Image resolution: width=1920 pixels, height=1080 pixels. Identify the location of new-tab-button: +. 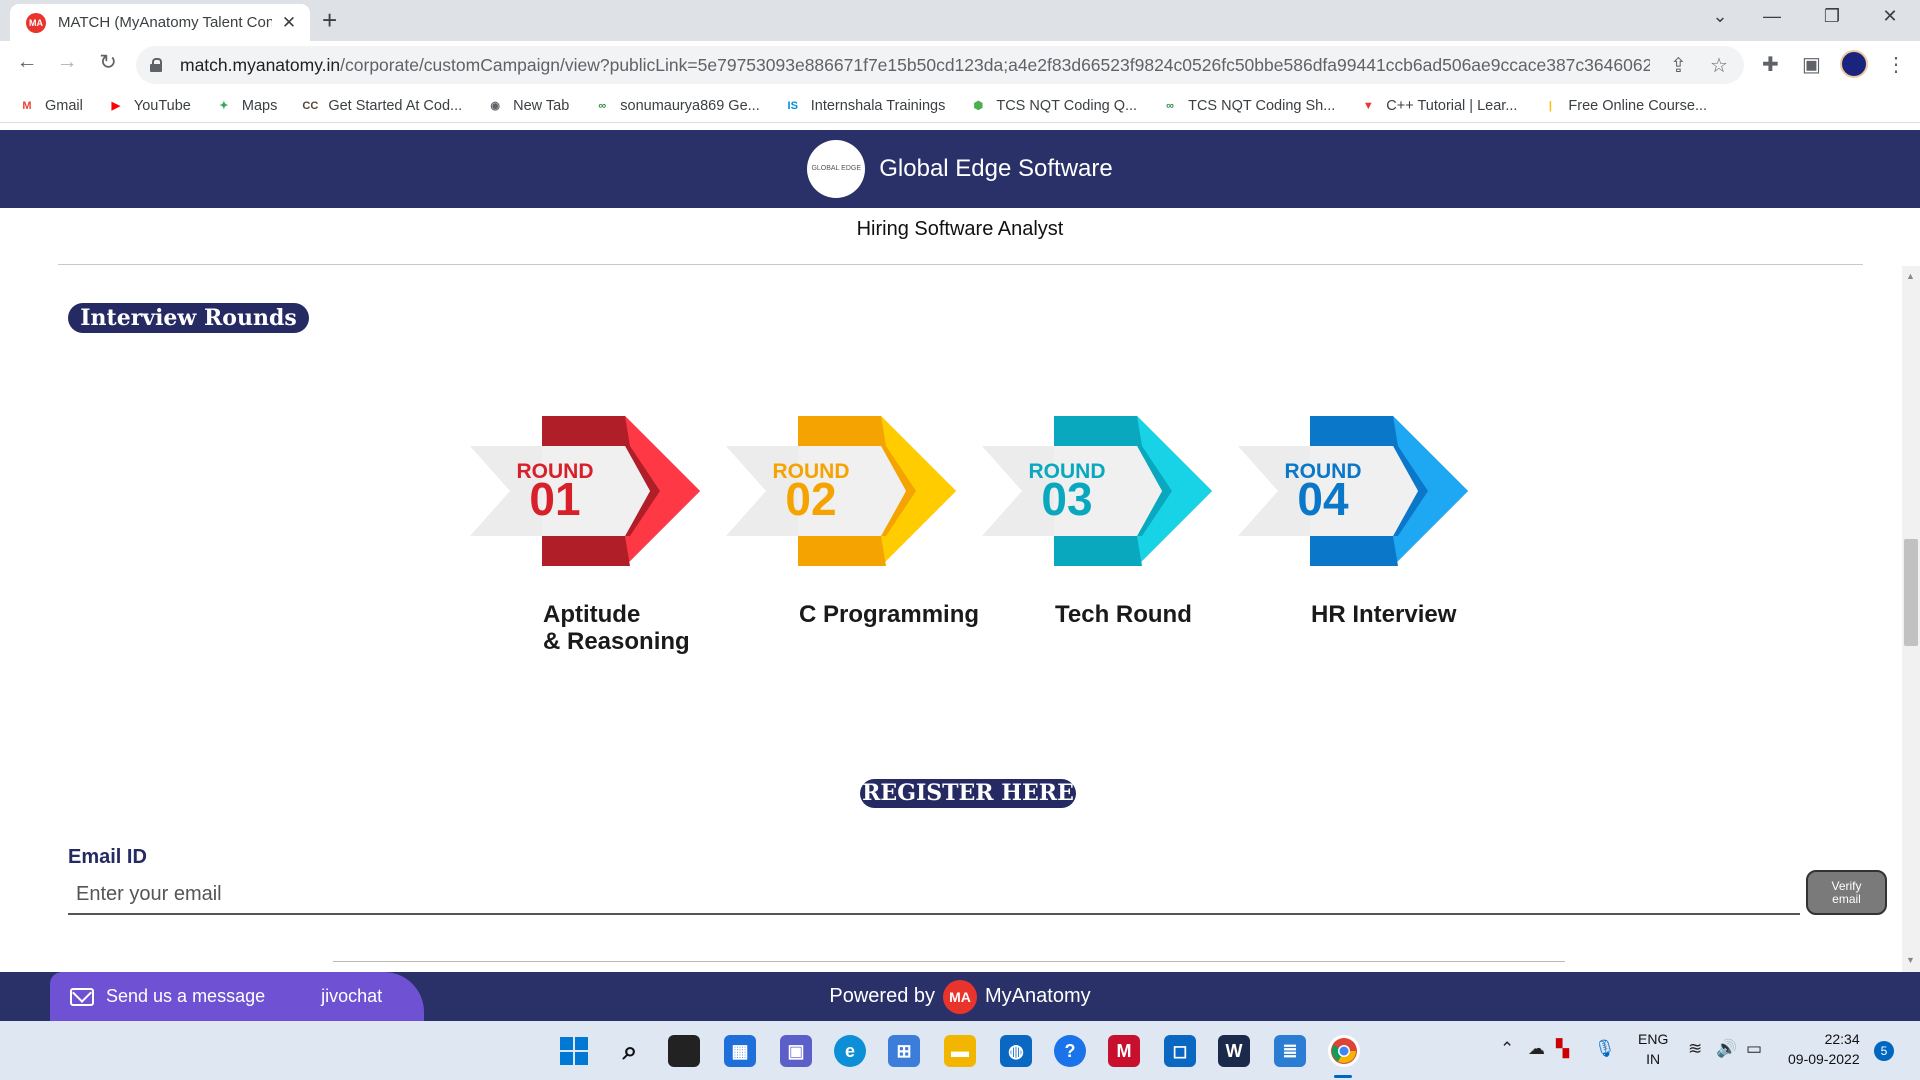
(329, 20).